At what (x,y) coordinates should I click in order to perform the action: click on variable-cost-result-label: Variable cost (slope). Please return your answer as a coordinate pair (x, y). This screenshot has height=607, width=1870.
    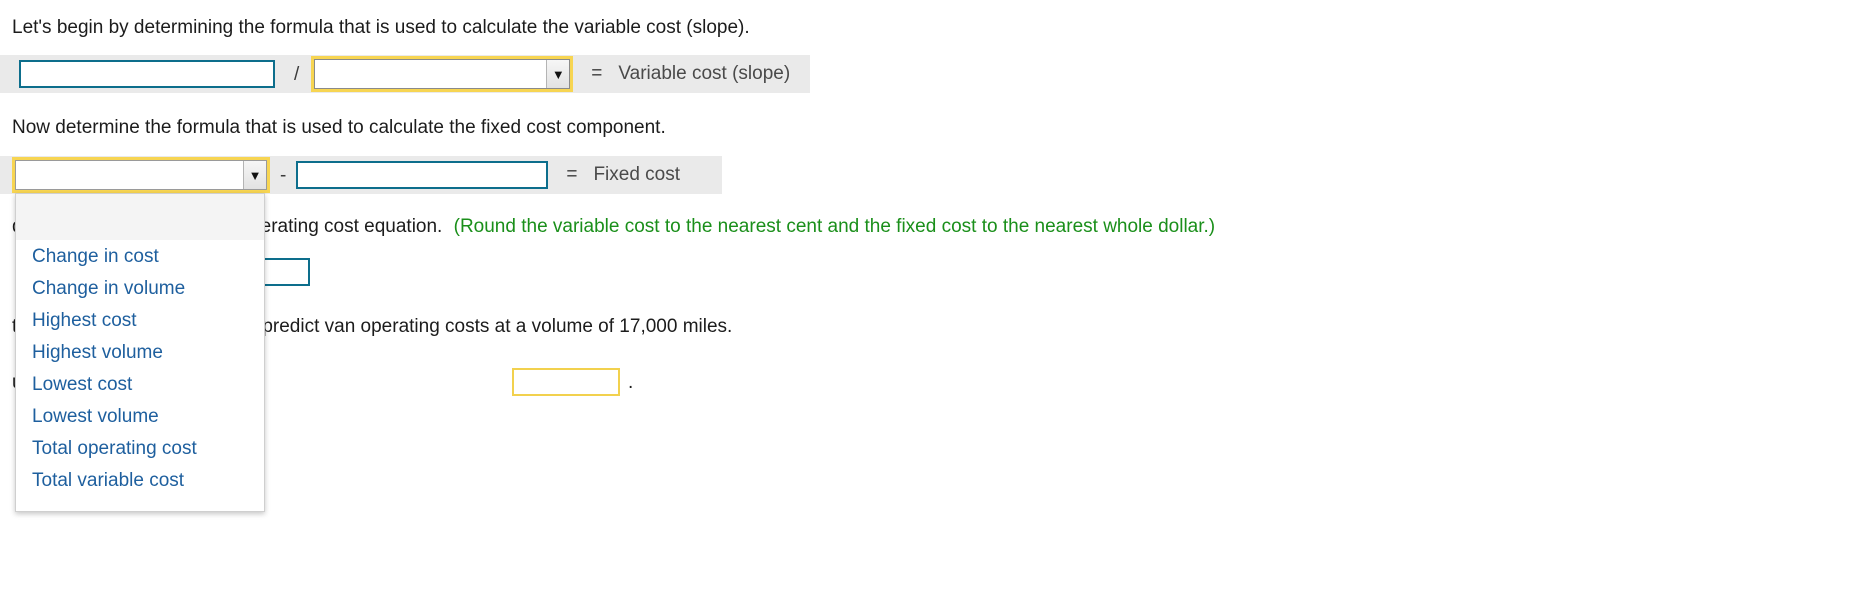
    Looking at the image, I should click on (704, 73).